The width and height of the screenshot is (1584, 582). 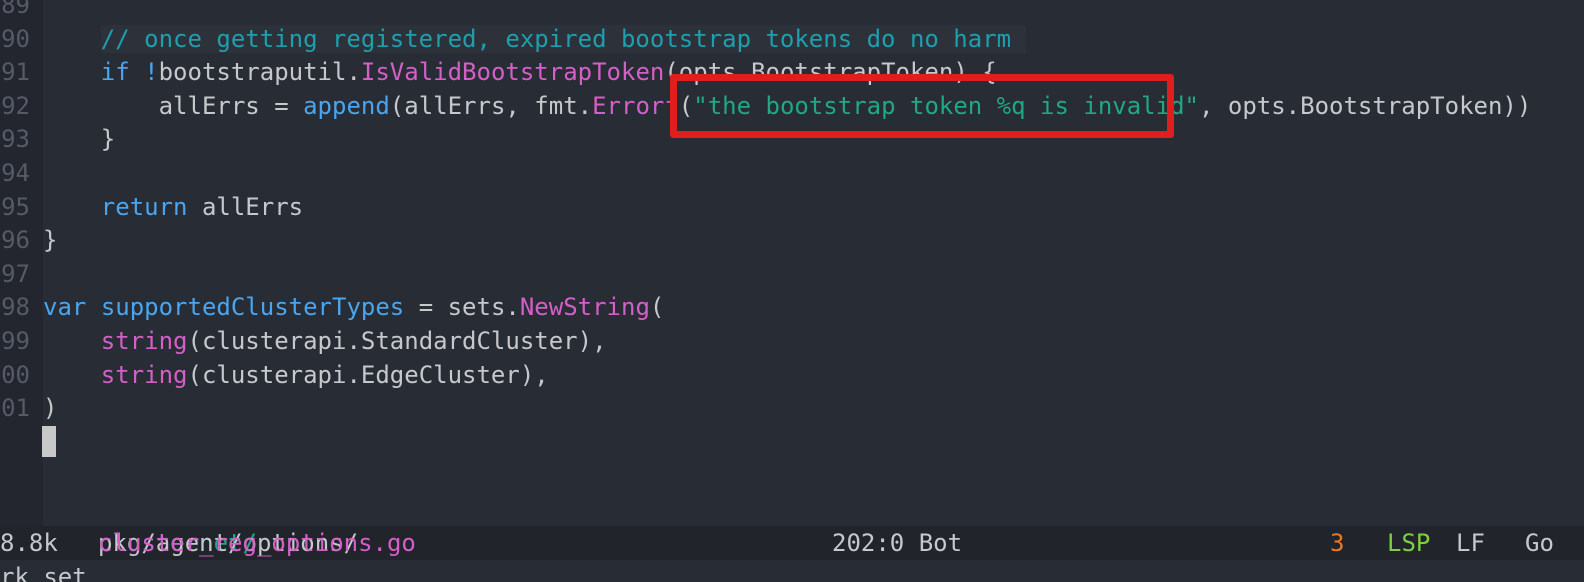 I want to click on code-text: string(clusterapi.EdgeCluster),, so click(x=296, y=375).